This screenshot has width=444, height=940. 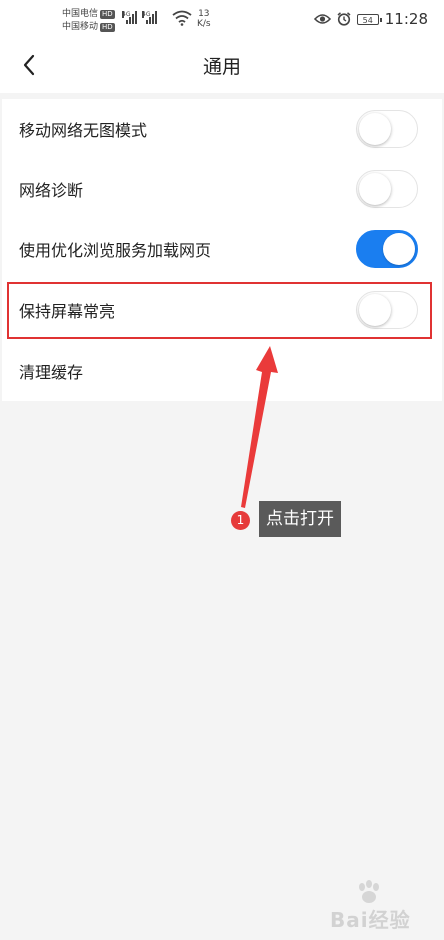 What do you see at coordinates (222, 310) in the screenshot?
I see `setting-row-keep-screen-on: 保持屏幕常亮` at bounding box center [222, 310].